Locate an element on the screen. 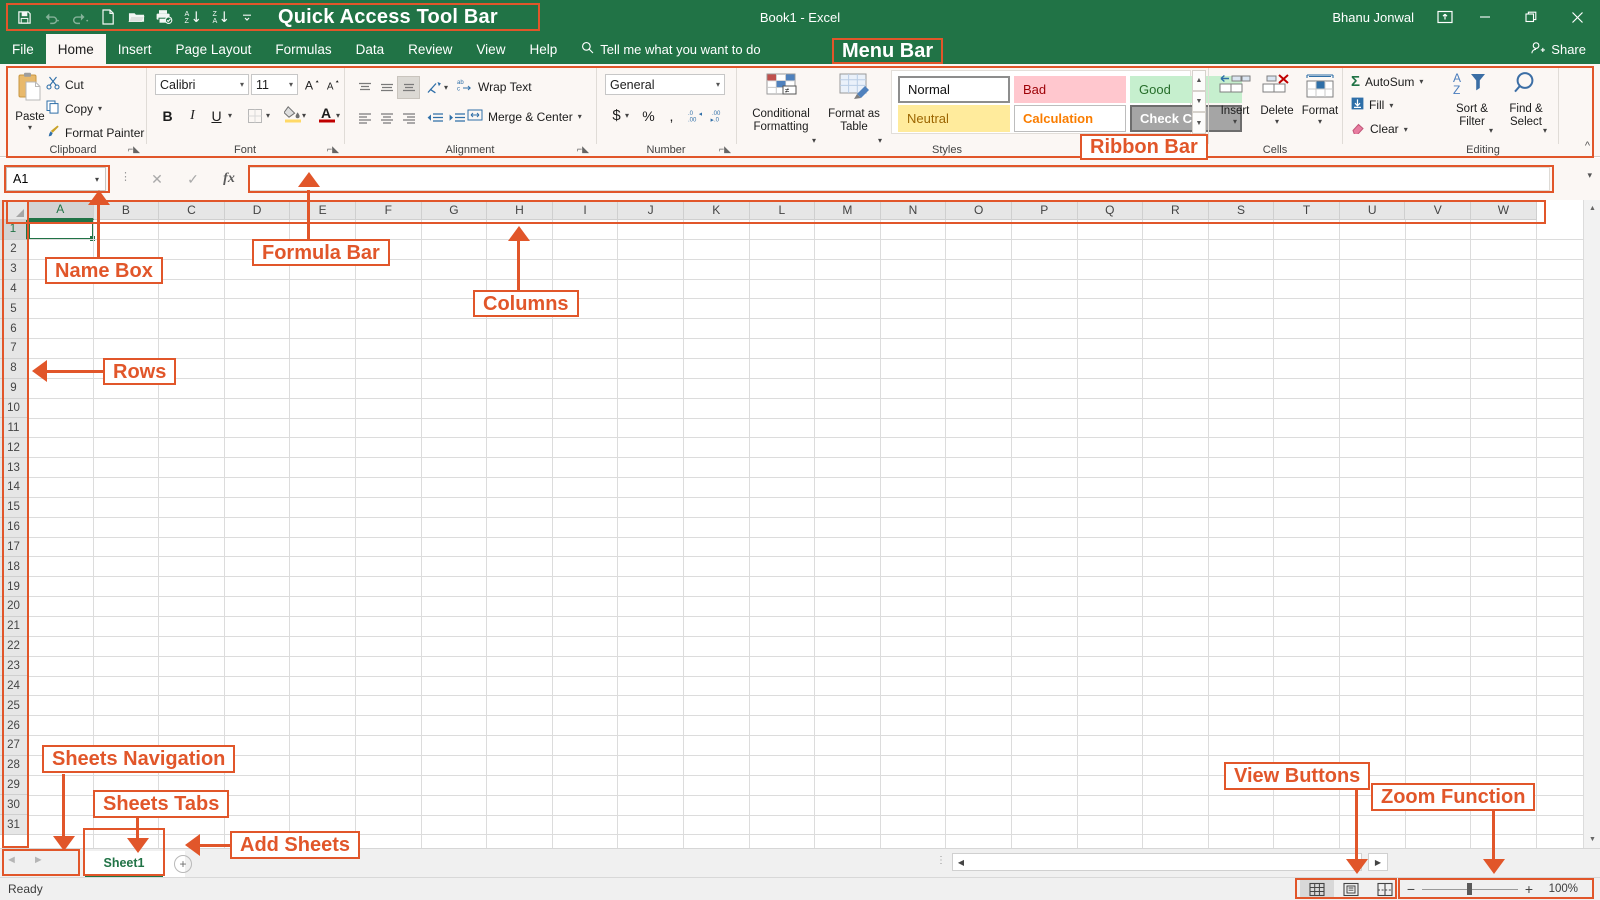  name-box: A1 ▾ is located at coordinates (56, 179).